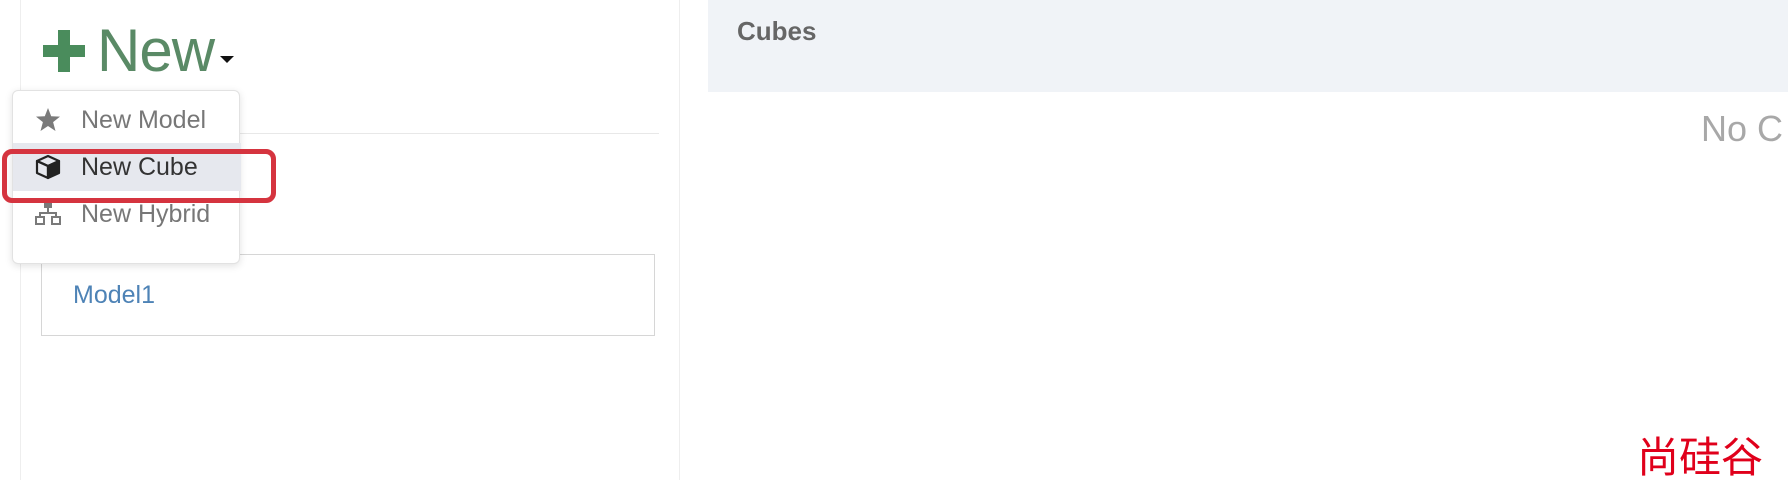 This screenshot has width=1788, height=480. Describe the element at coordinates (1248, 46) in the screenshot. I see `cubes-panel-header: Cubes` at that location.